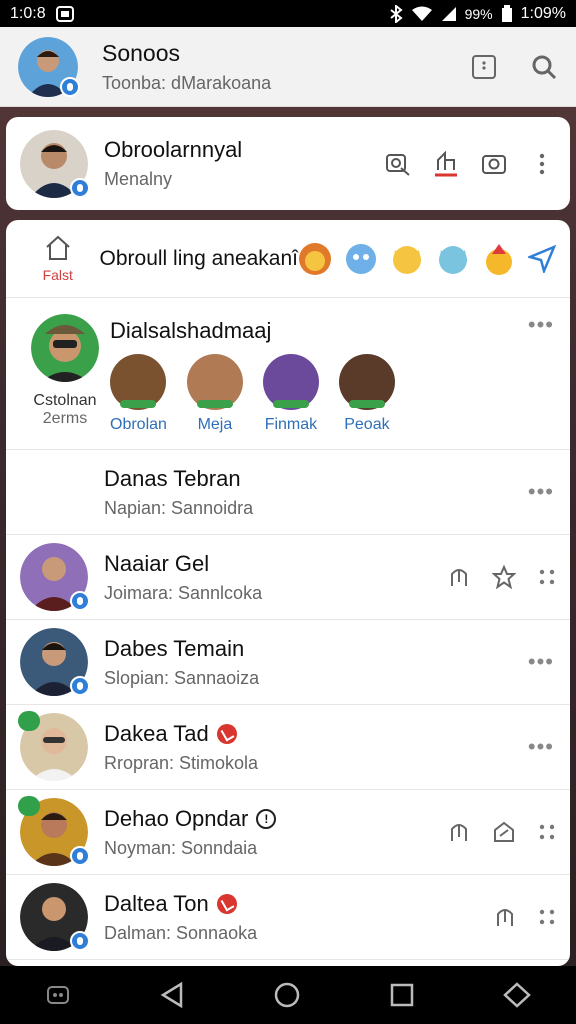 Image resolution: width=576 pixels, height=1024 pixels. Describe the element at coordinates (141, 52) in the screenshot. I see `header-title: Sonoos` at that location.